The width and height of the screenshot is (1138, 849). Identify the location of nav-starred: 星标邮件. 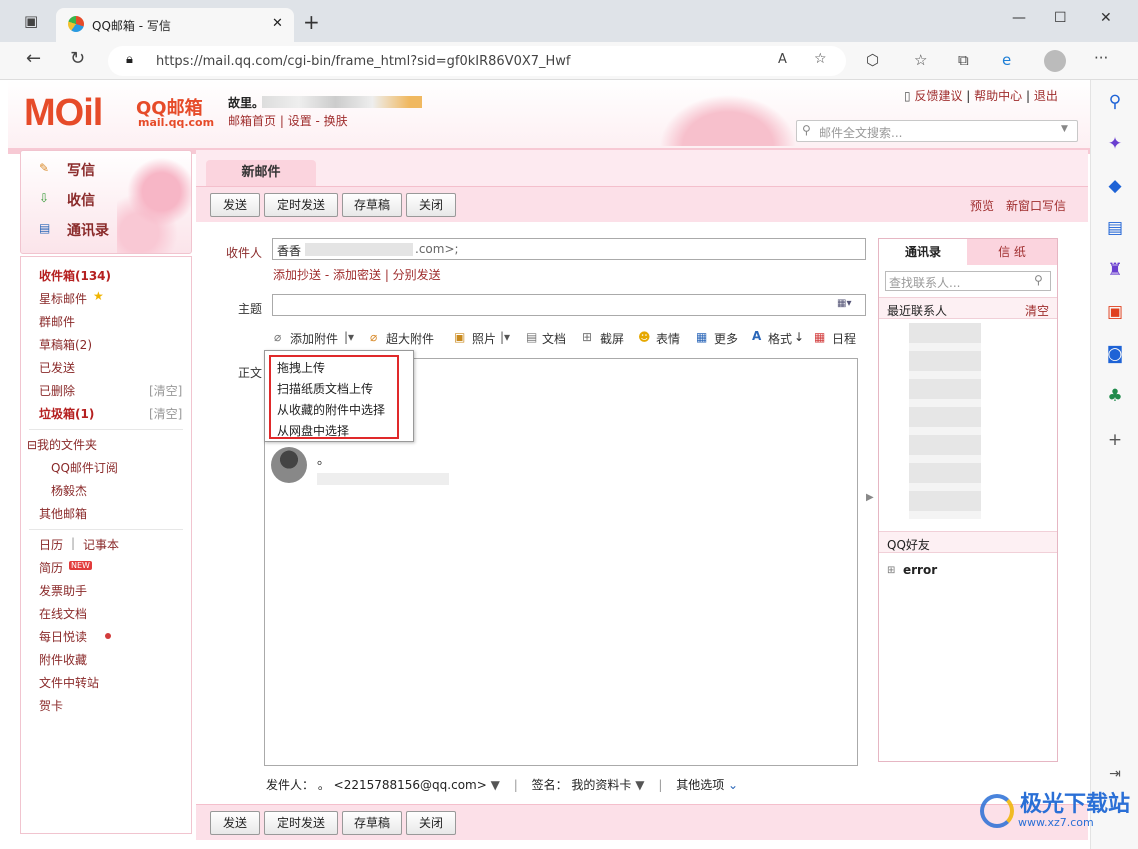
(63, 298).